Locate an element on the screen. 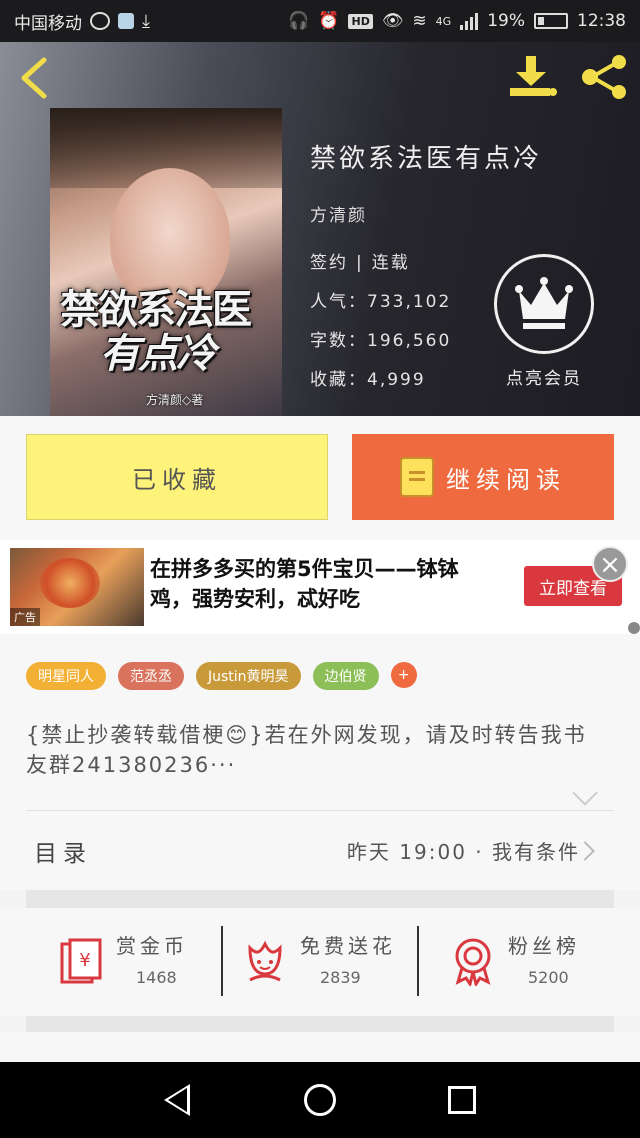 The height and width of the screenshot is (1138, 640). collected-button: 已收藏 is located at coordinates (177, 477).